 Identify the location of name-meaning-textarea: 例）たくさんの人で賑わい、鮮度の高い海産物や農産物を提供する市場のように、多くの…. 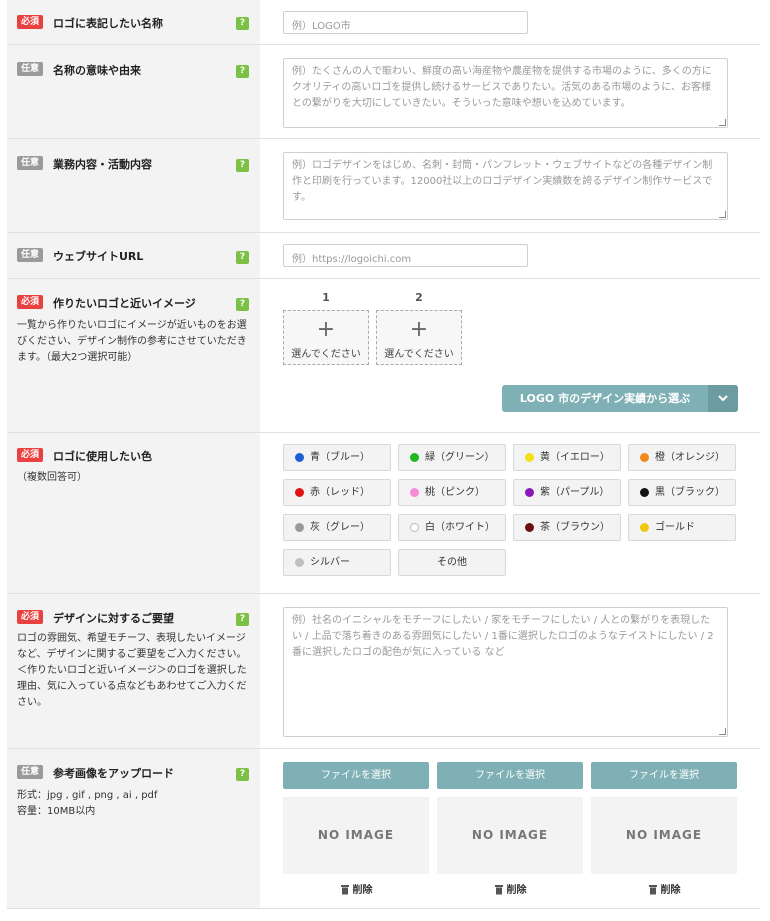
(505, 93).